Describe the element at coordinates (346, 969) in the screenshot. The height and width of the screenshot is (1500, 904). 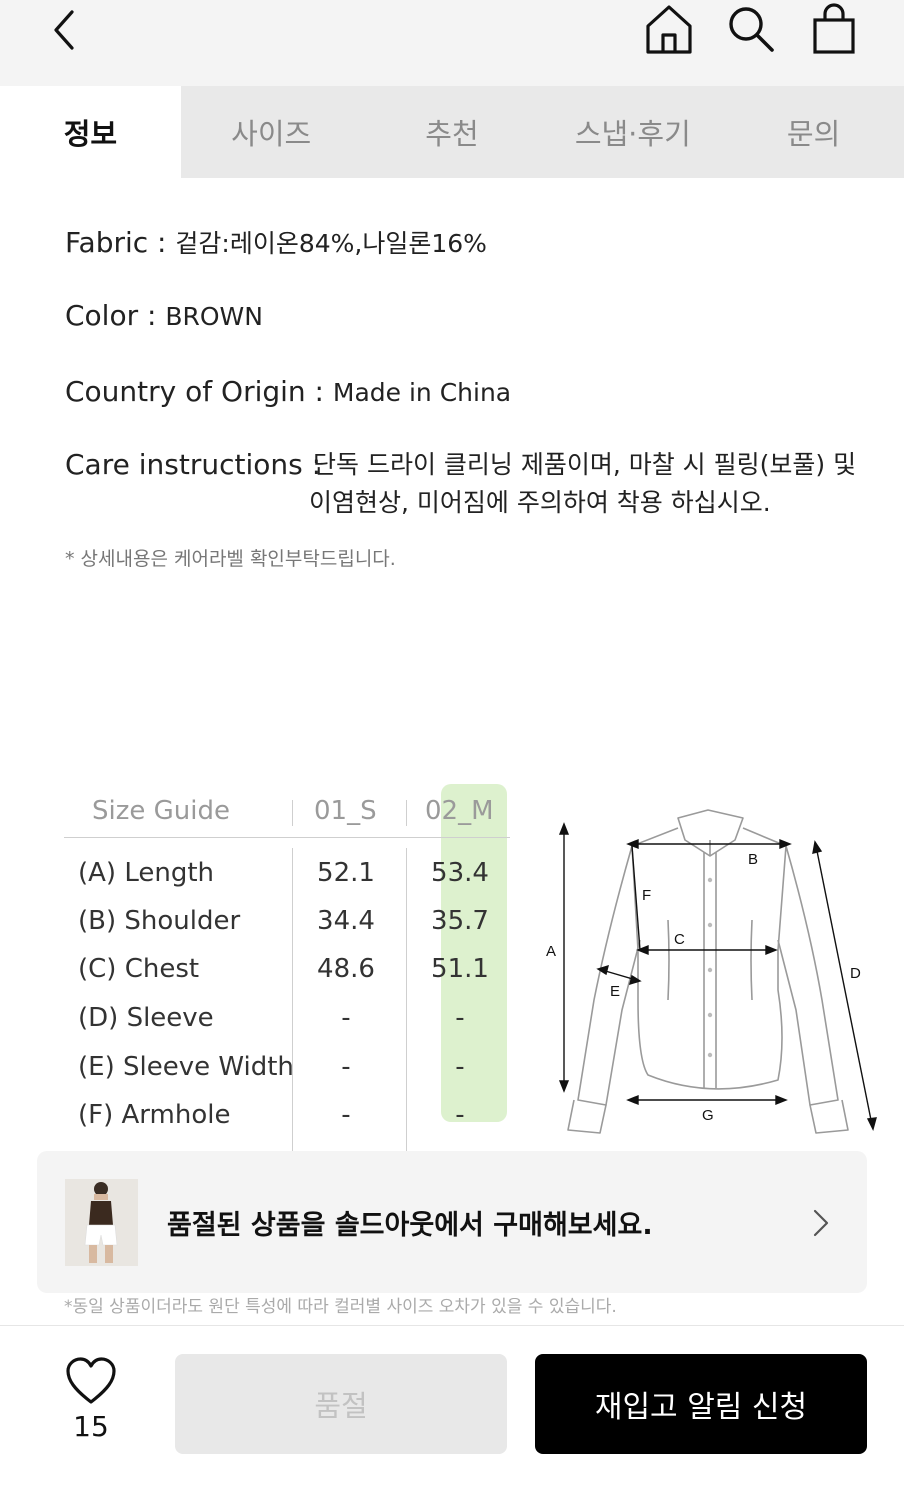
I see `value-cell: 48.6` at that location.